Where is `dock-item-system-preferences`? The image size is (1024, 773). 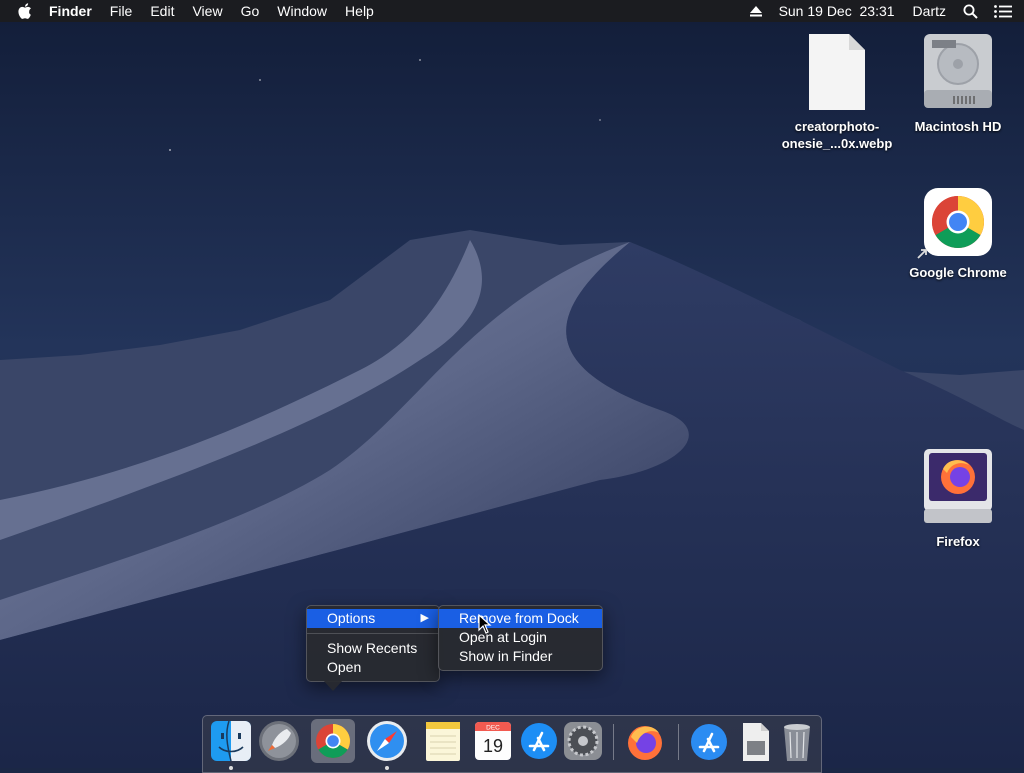
dock-item-system-preferences is located at coordinates (583, 741).